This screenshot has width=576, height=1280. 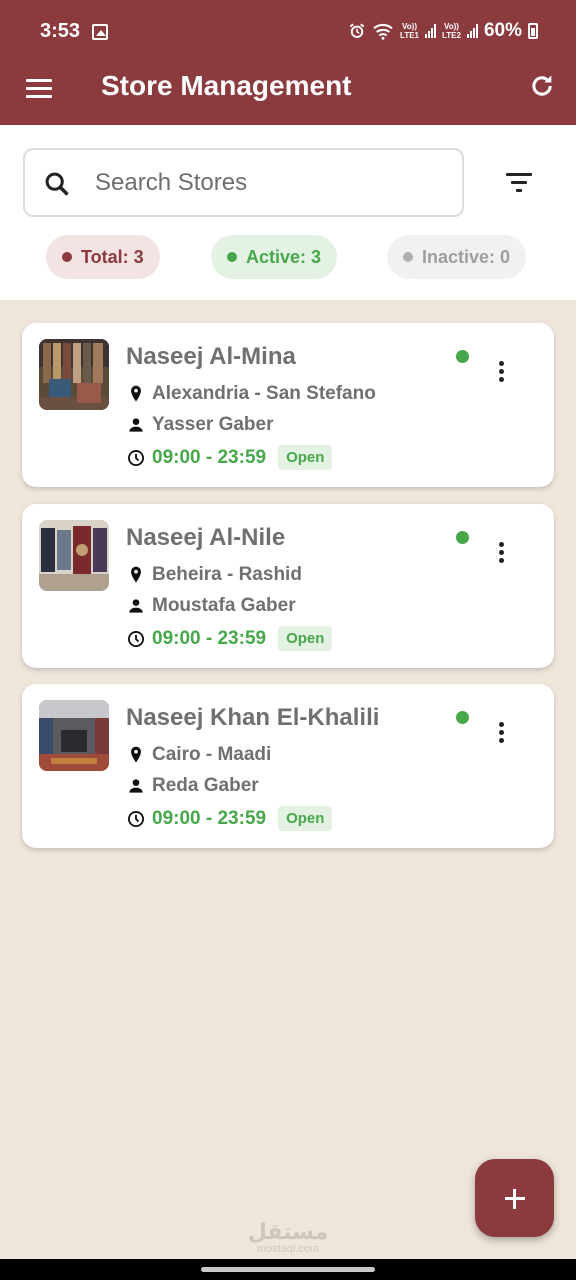 What do you see at coordinates (520, 184) in the screenshot?
I see `filter-icon` at bounding box center [520, 184].